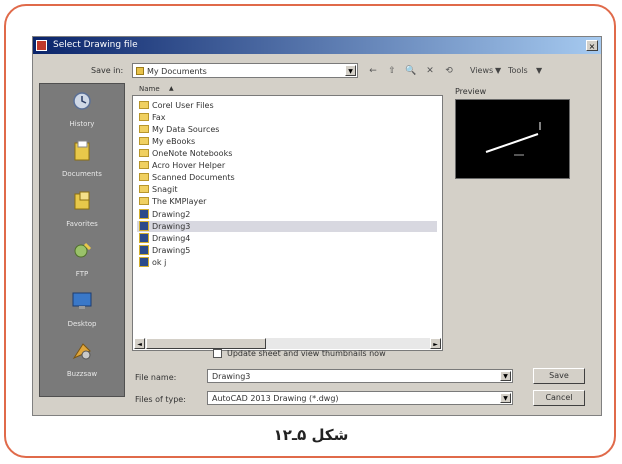 Image resolution: width=622 pixels, height=464 pixels. I want to click on app-icon, so click(41, 45).